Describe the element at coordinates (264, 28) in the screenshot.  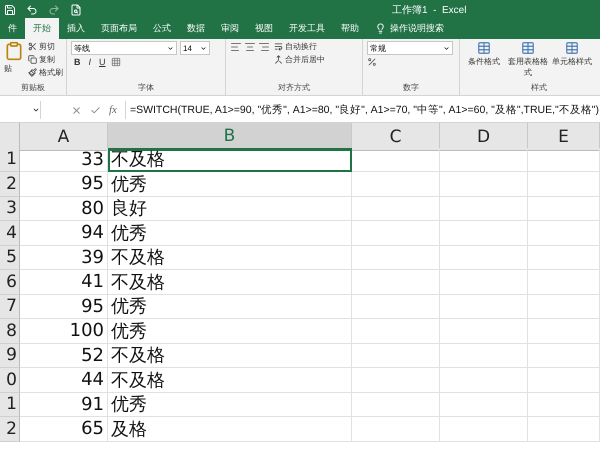
I see `ribbon-tab: 视图` at that location.